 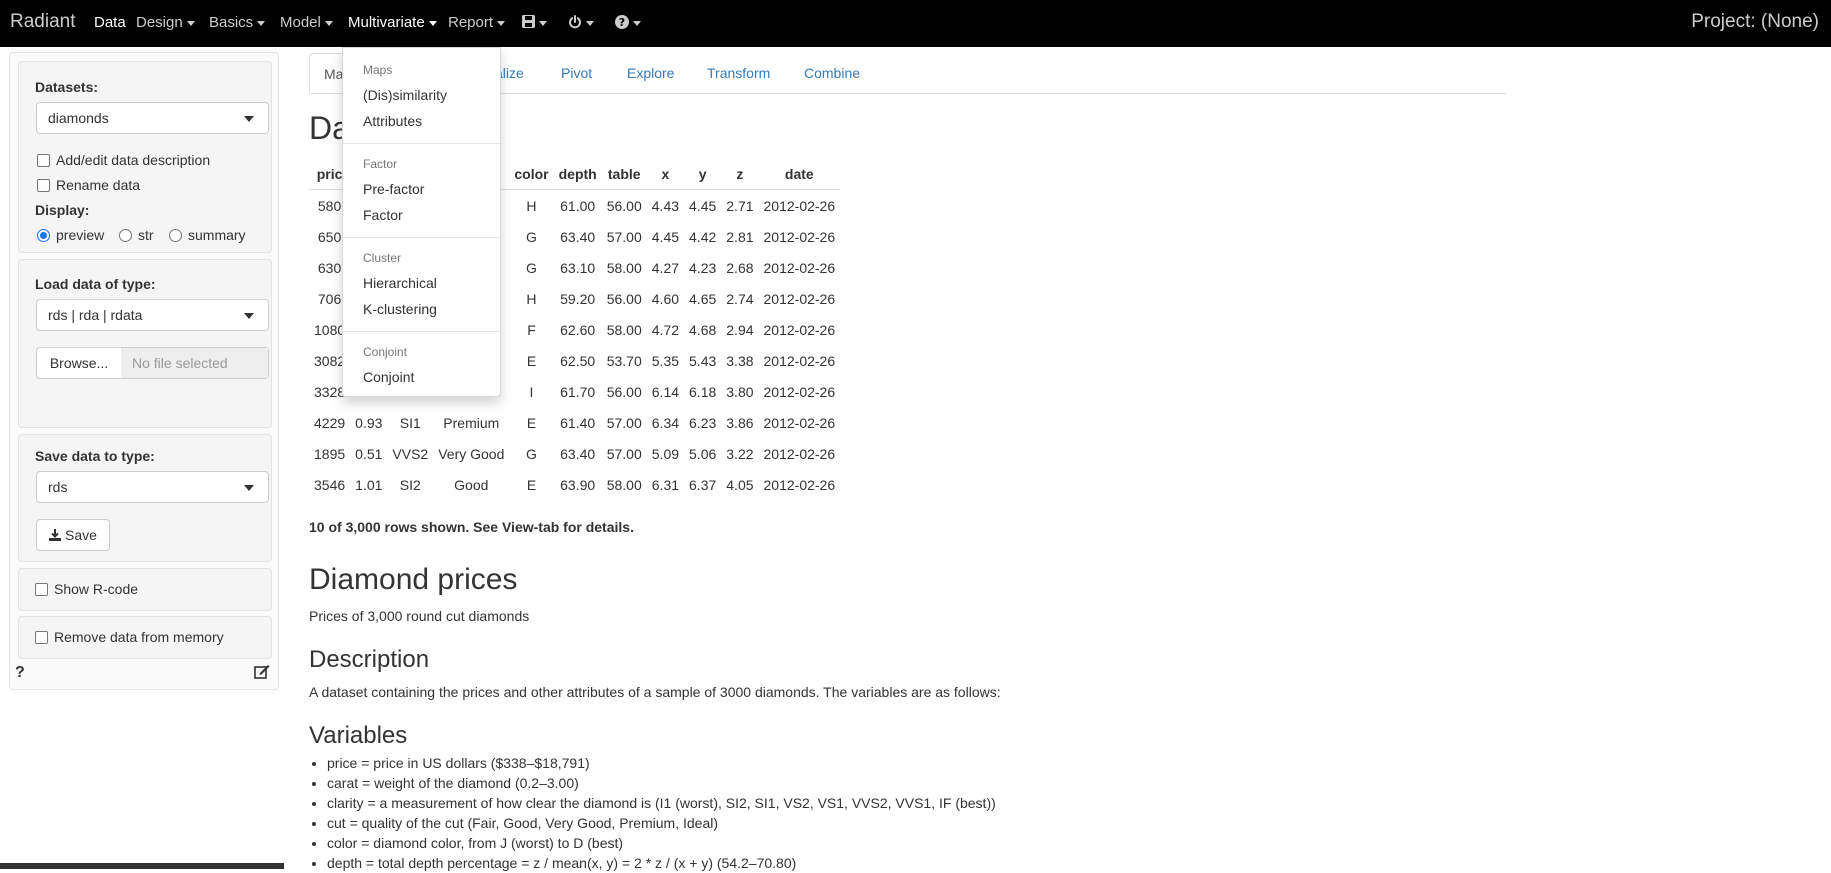 I want to click on menu-item-hierarchical: Hierarchical, so click(x=400, y=283).